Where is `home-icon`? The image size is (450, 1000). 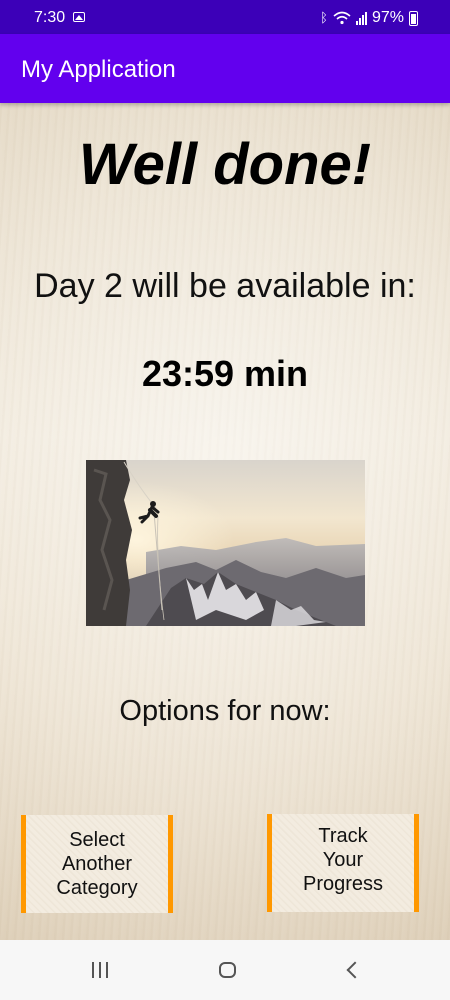
home-icon is located at coordinates (227, 970).